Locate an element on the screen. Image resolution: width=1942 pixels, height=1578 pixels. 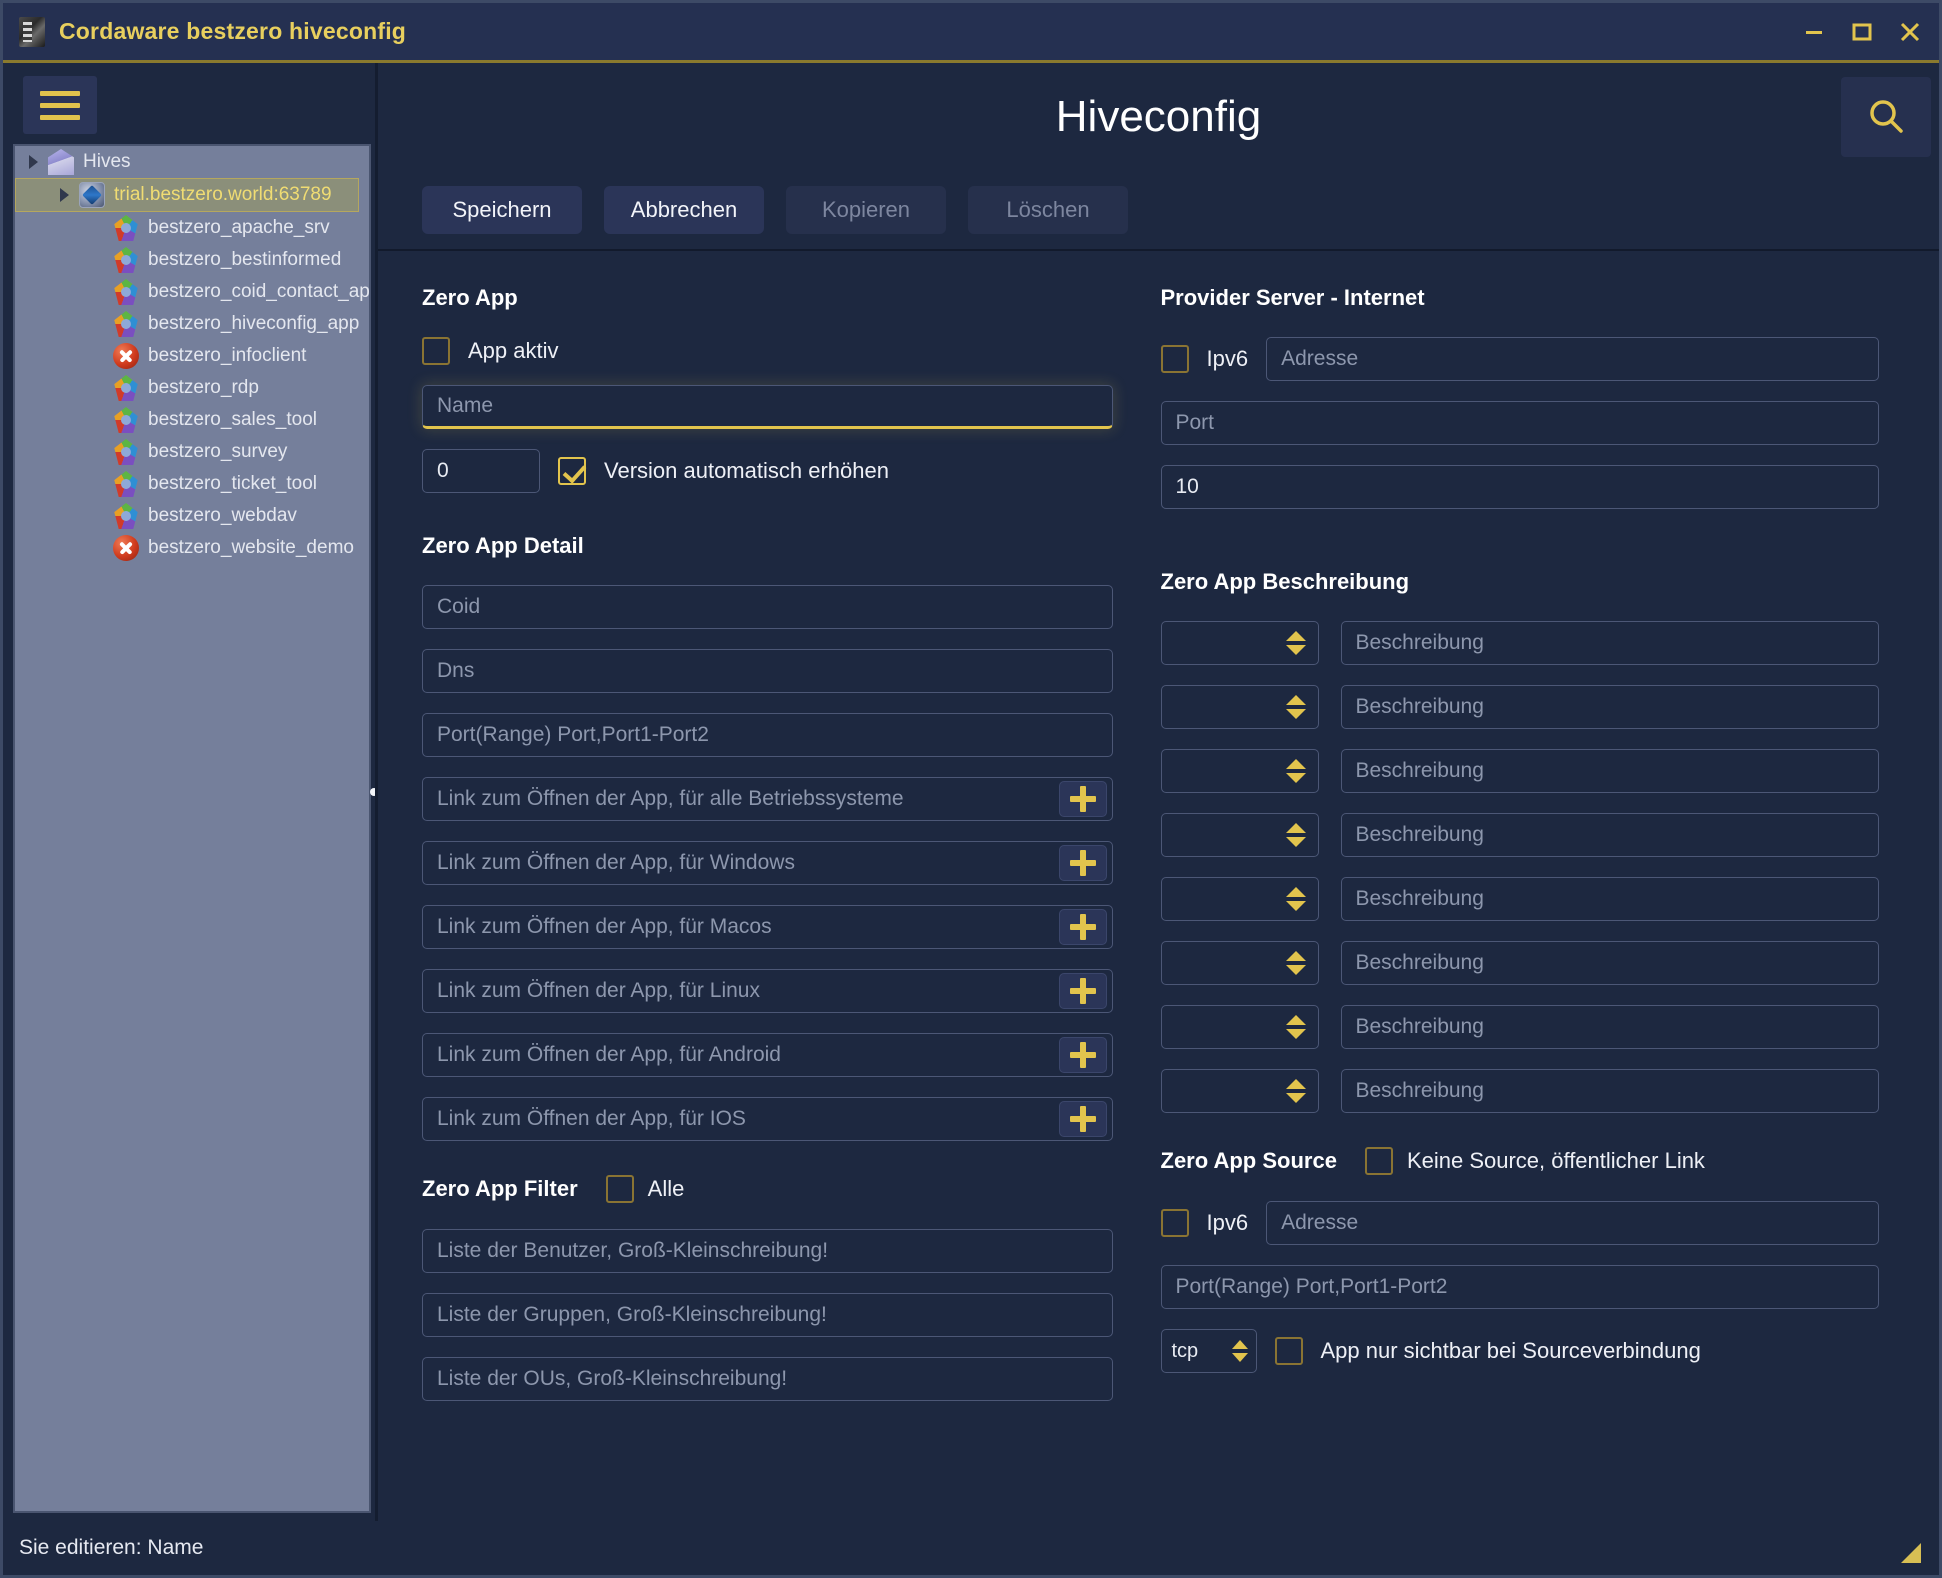
tree-item: bestzero_sales_tool is located at coordinates (192, 420).